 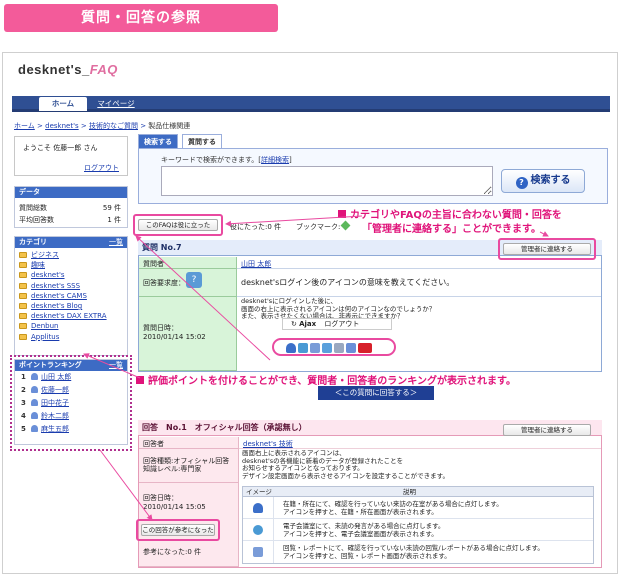 What do you see at coordinates (544, 234) in the screenshot?
I see `arrow-to-manager-button` at bounding box center [544, 234].